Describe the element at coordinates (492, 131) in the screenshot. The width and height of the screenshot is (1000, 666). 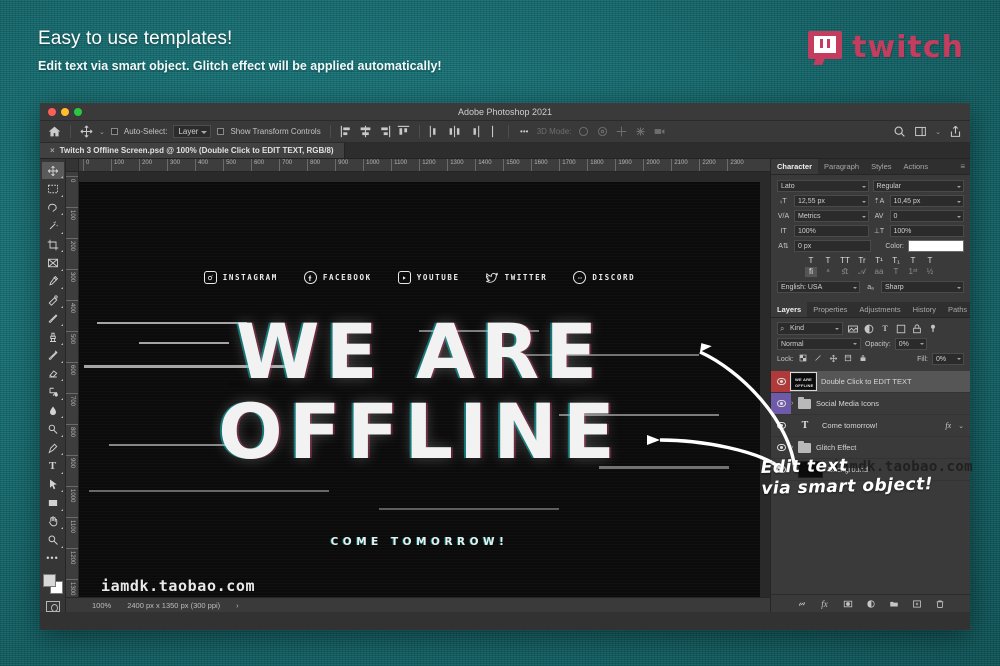
I see `distribute-vertical-icon` at that location.